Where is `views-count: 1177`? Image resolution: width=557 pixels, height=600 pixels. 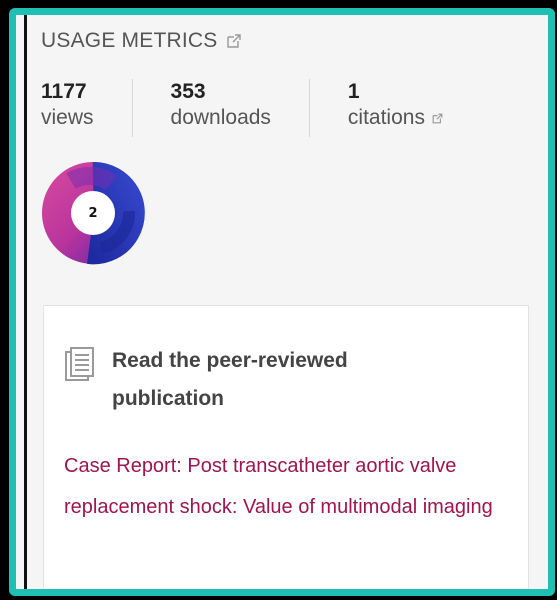 views-count: 1177 is located at coordinates (64, 91).